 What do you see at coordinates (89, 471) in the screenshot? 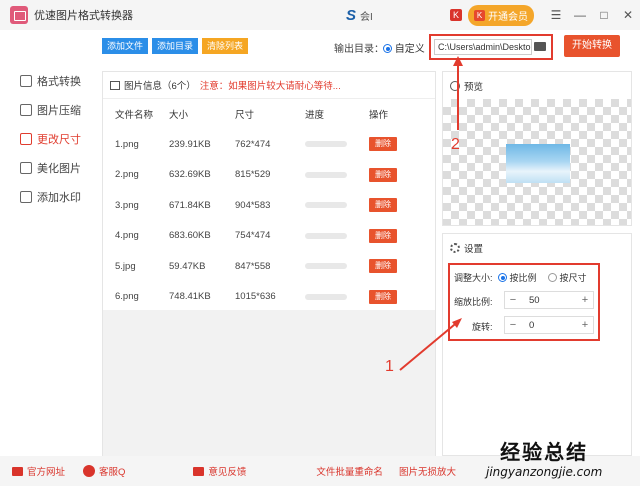
I see `service-icon` at bounding box center [89, 471].